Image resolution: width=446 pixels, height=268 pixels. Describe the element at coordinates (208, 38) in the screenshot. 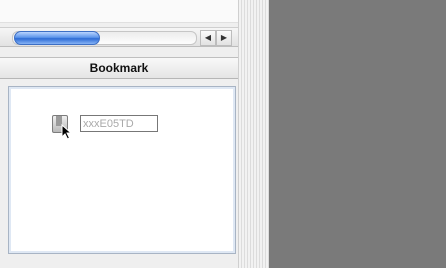

I see `scroll-left-arrow-icon: ◀` at that location.